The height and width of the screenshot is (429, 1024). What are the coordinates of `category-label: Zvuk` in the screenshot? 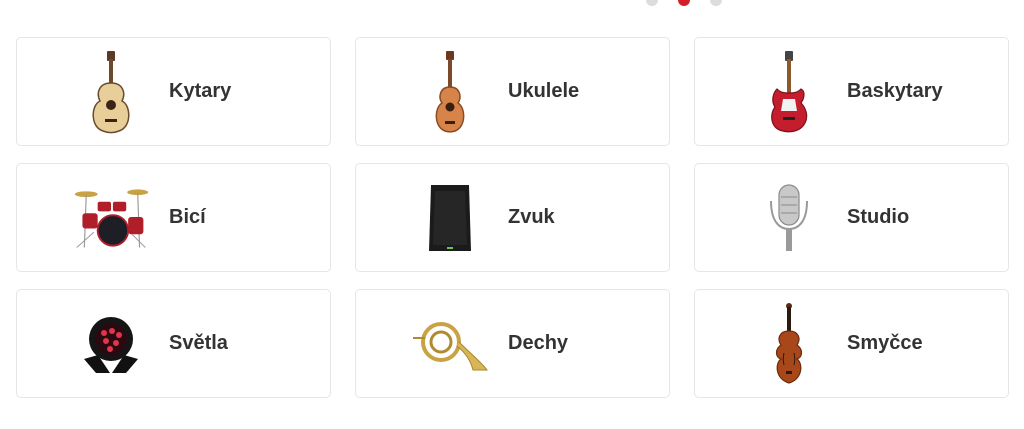 It's located at (531, 217).